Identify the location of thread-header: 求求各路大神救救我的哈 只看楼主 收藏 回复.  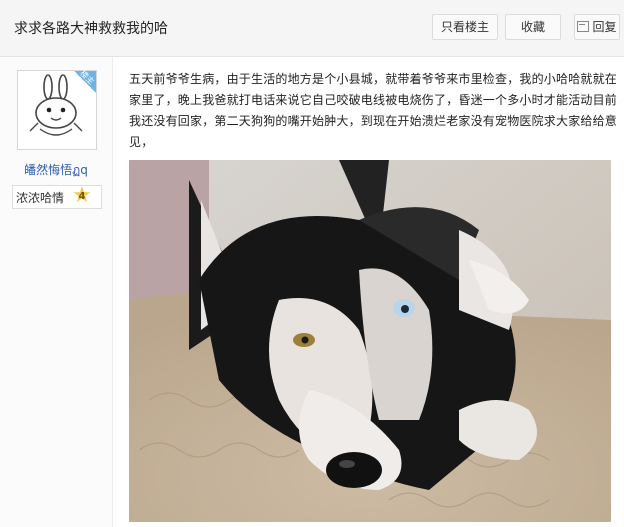
(312, 28).